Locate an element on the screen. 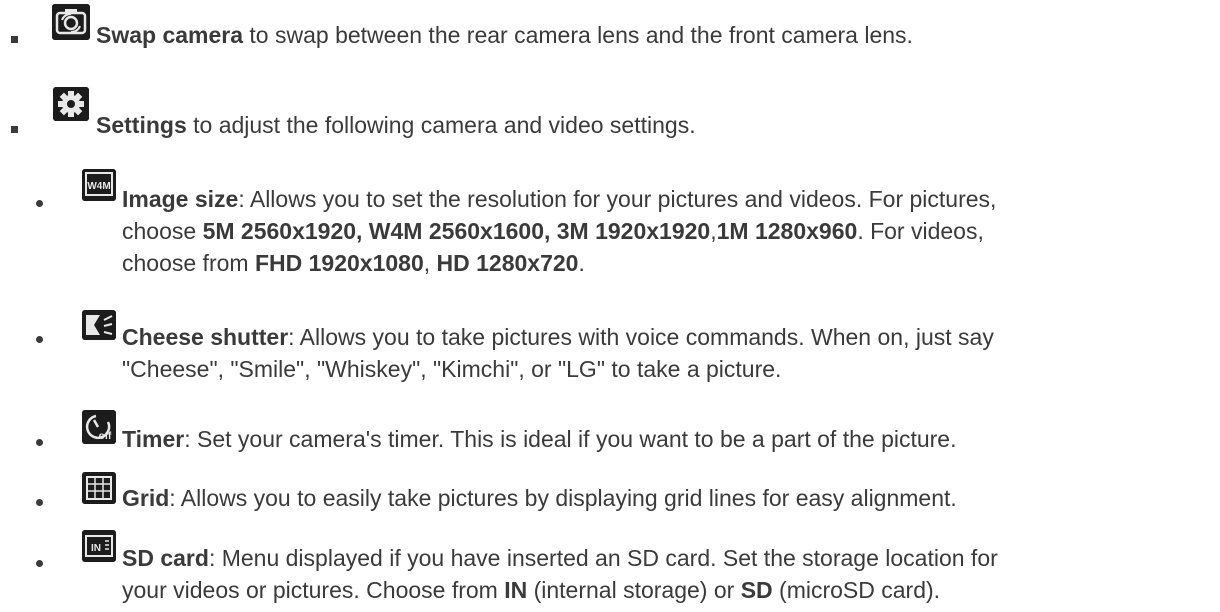 The height and width of the screenshot is (612, 1220). svg-text: off is located at coordinates (105, 436).